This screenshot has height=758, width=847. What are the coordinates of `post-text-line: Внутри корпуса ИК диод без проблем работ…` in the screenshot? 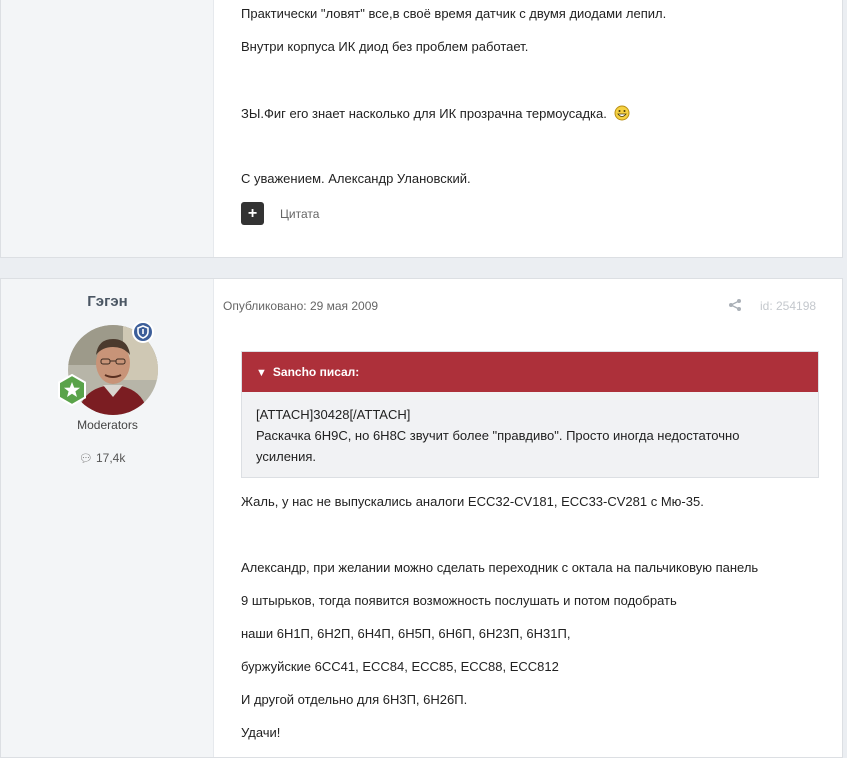 It's located at (385, 46).